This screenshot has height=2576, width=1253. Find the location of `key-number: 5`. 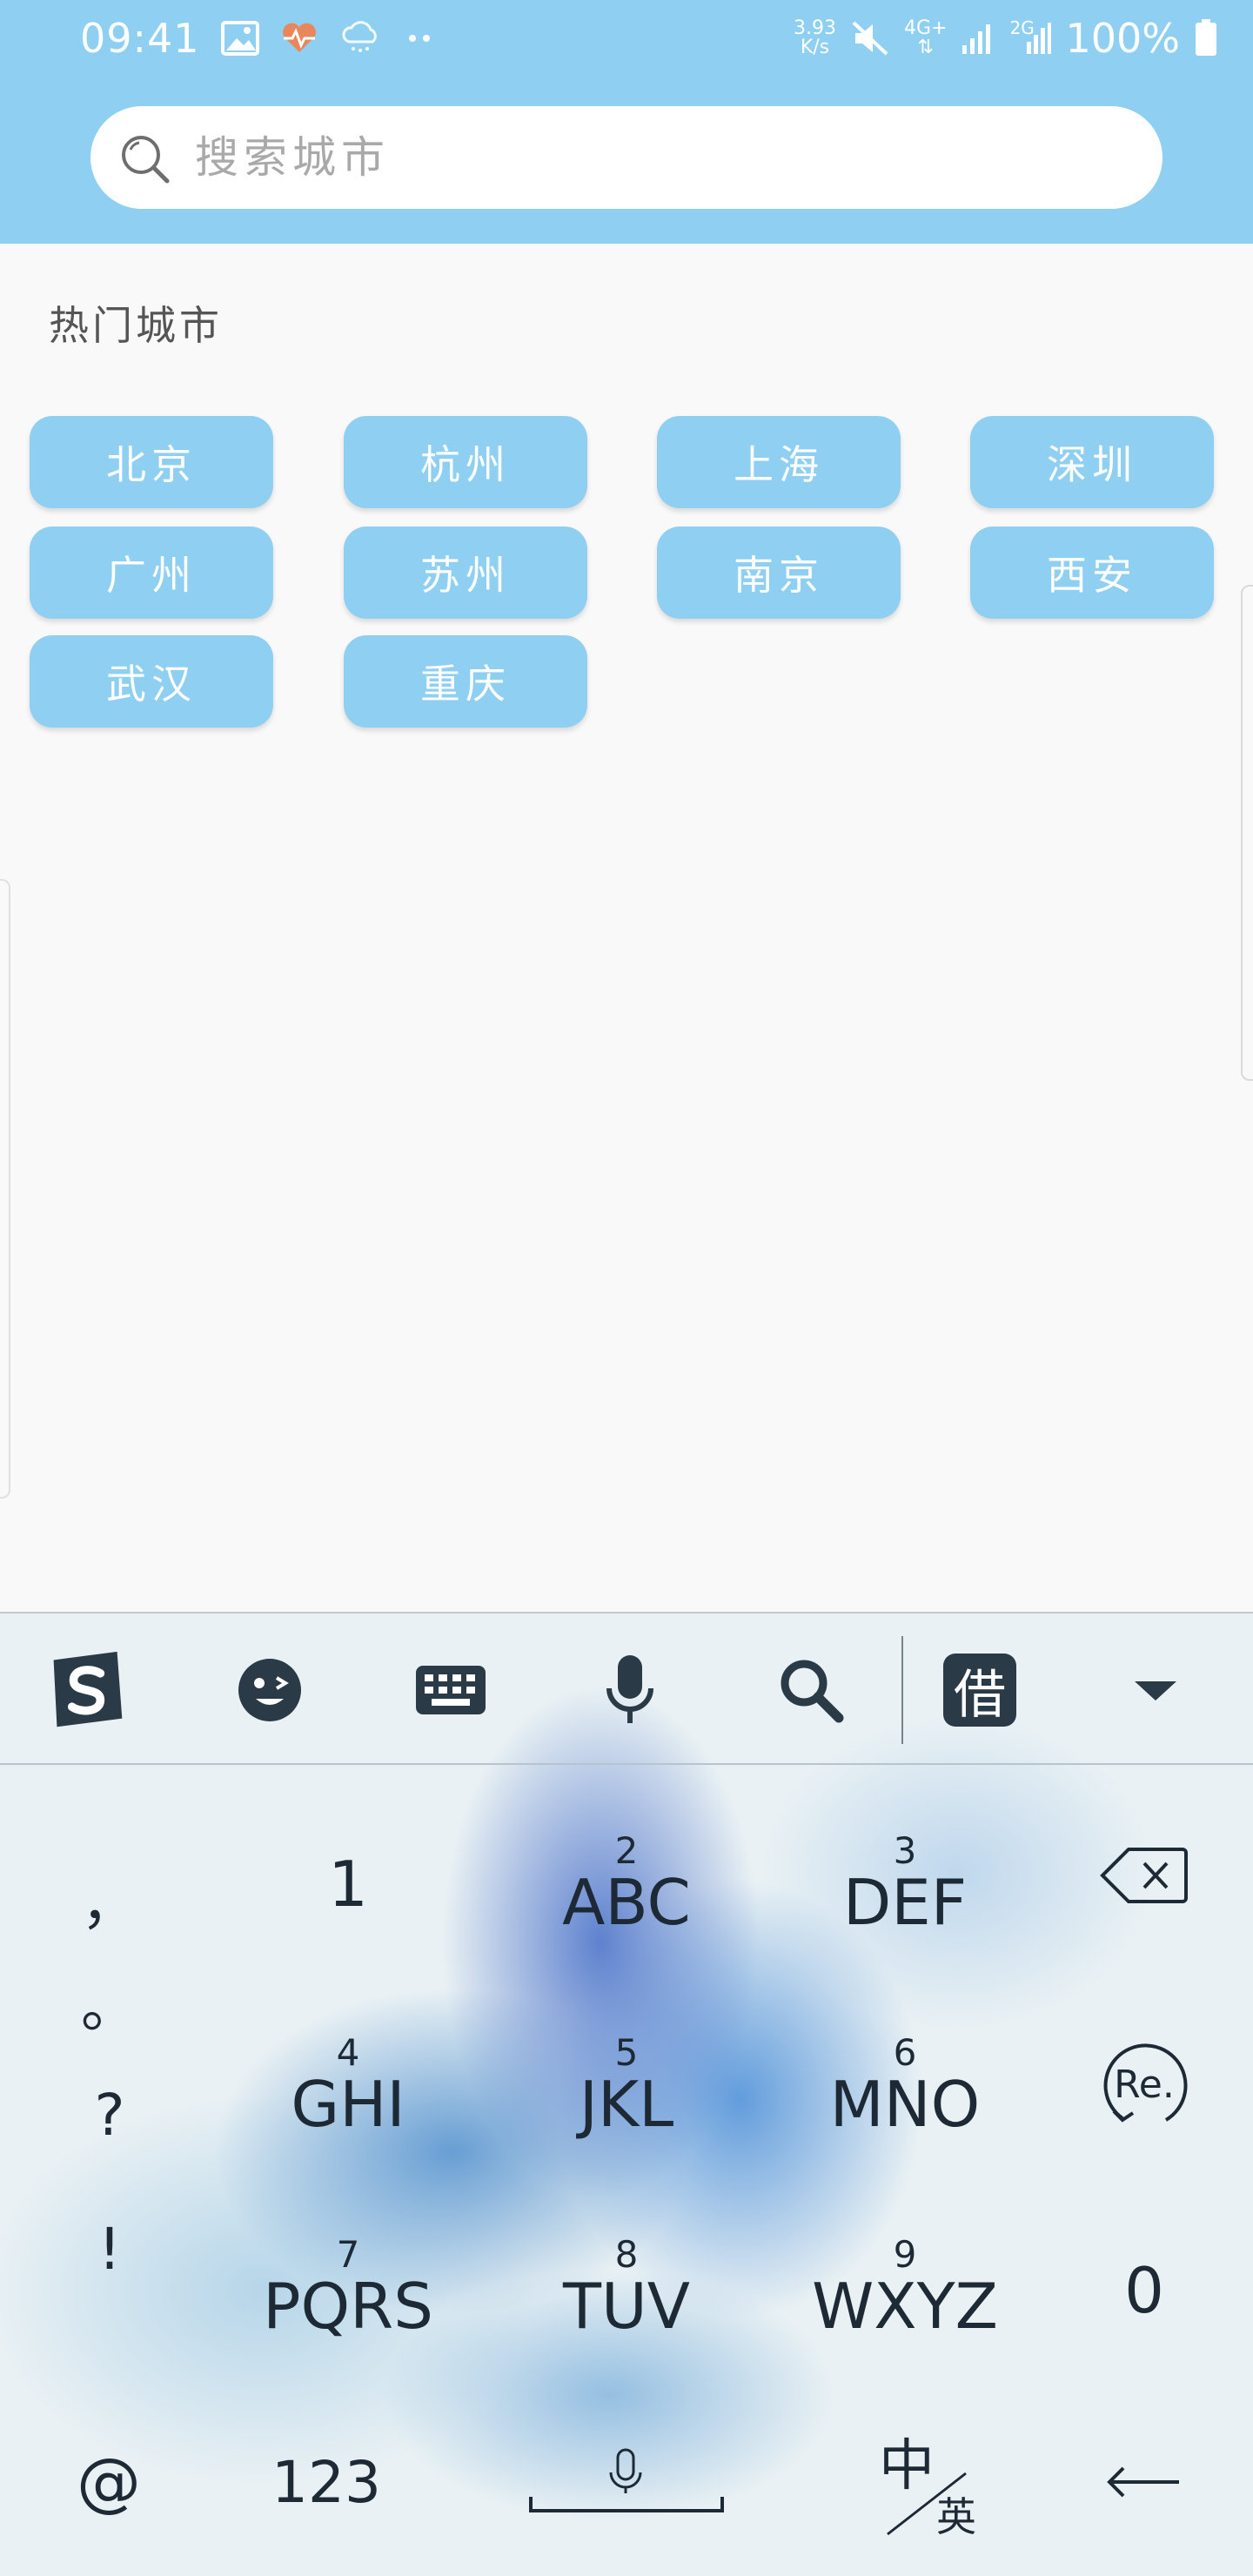

key-number: 5 is located at coordinates (626, 2052).